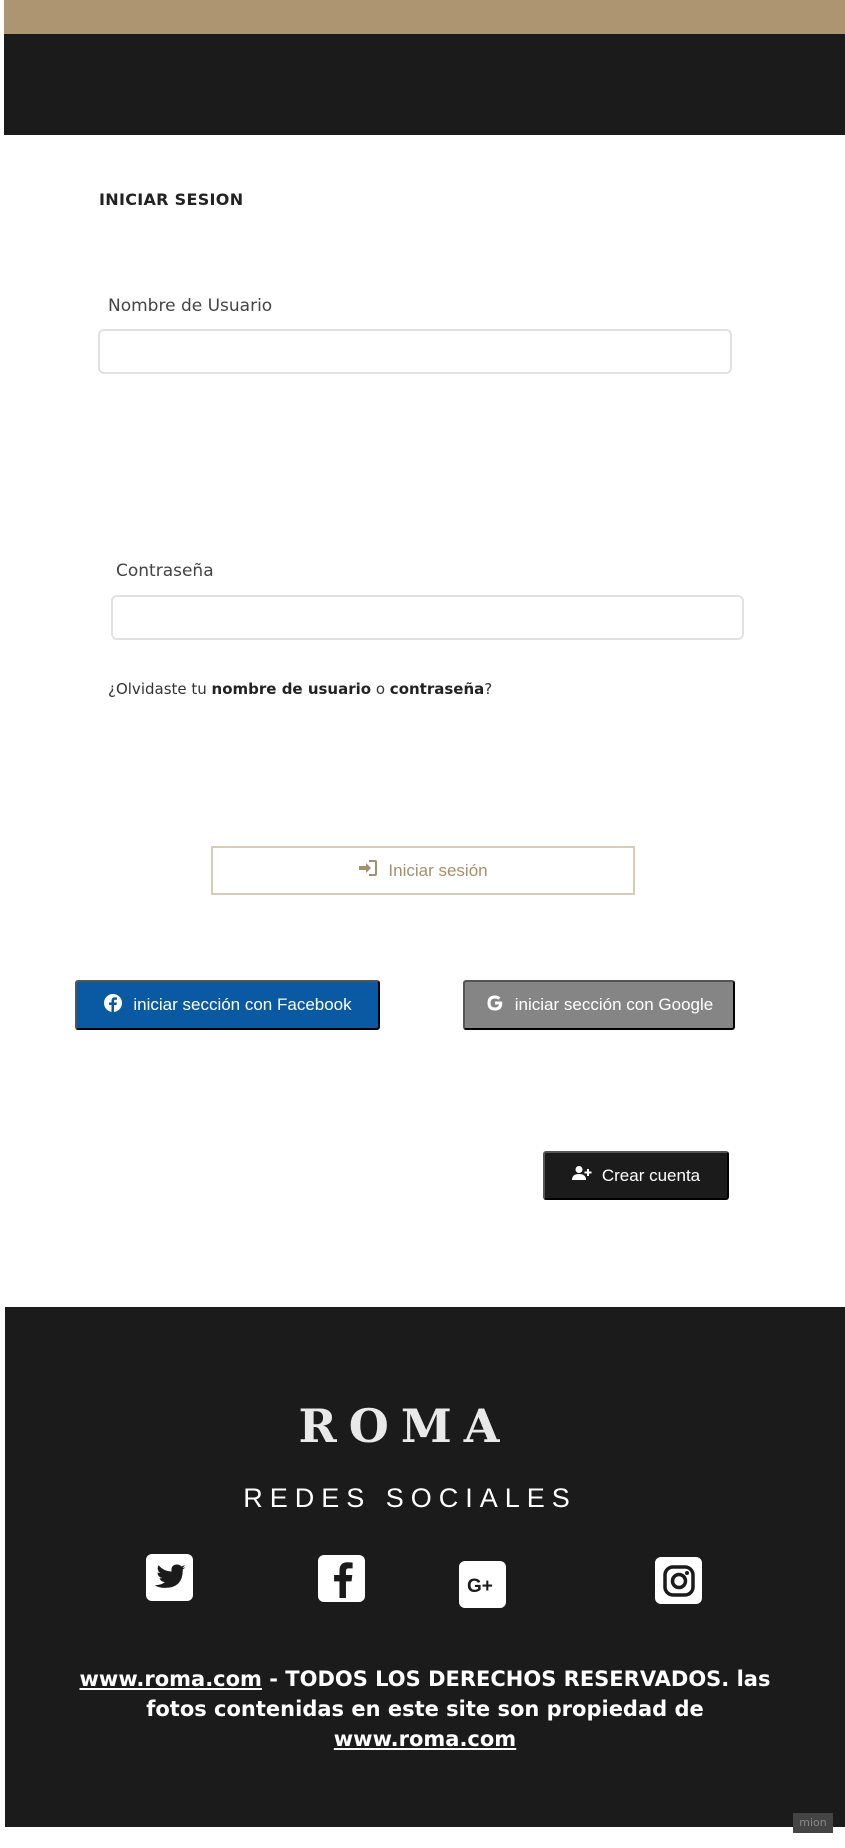 The image size is (845, 1848). What do you see at coordinates (424, 84) in the screenshot?
I see `header-dark-bar` at bounding box center [424, 84].